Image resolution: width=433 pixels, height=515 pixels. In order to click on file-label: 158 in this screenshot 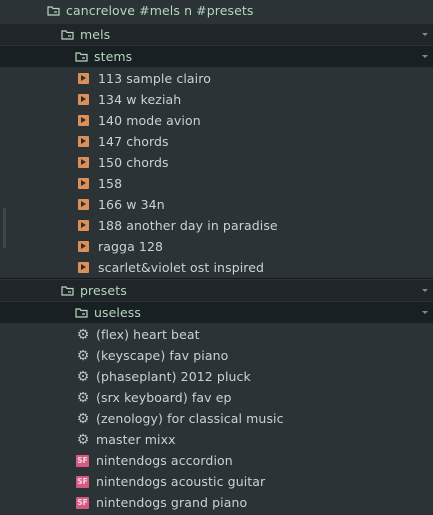, I will do `click(110, 183)`.